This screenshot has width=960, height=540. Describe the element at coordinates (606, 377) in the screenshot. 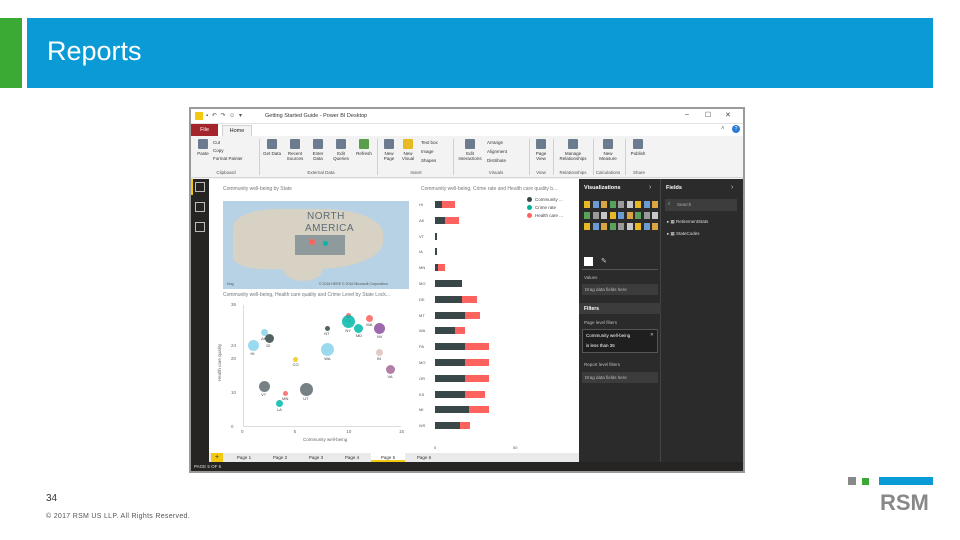

I see `report-filters-placeholder: Drag data fields here` at that location.